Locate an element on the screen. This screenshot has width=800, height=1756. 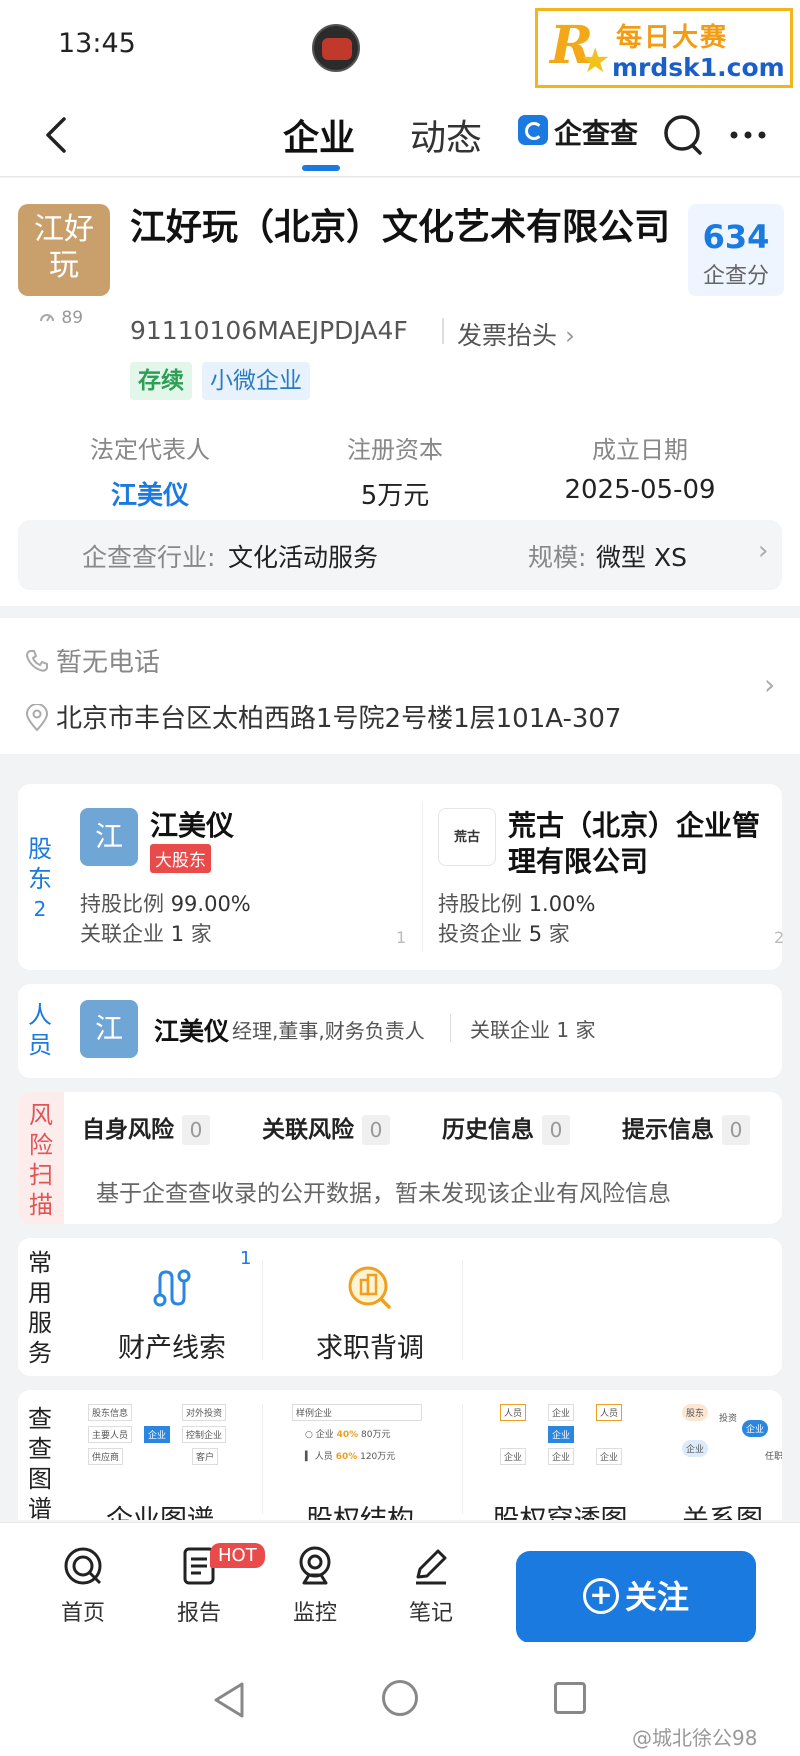
avatar: 江 is located at coordinates (109, 837).